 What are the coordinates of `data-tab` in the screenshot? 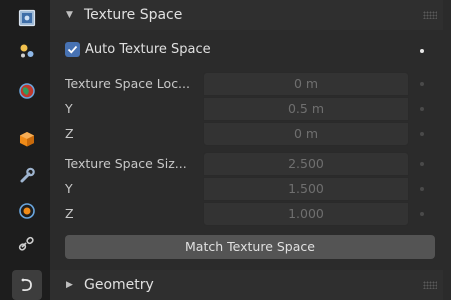 It's located at (27, 285).